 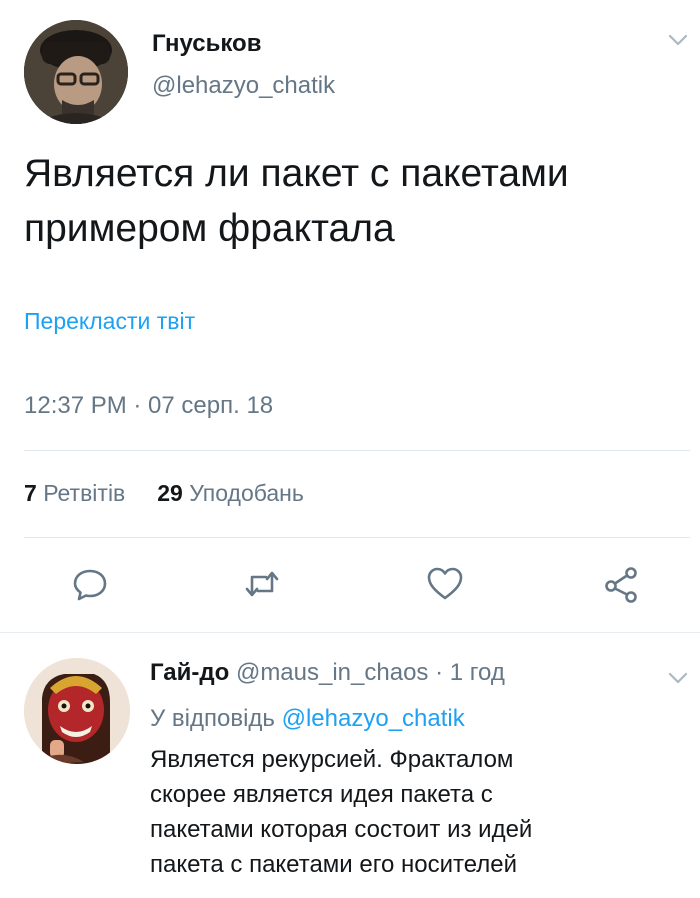 I want to click on retweets-count: 7, so click(x=30, y=493).